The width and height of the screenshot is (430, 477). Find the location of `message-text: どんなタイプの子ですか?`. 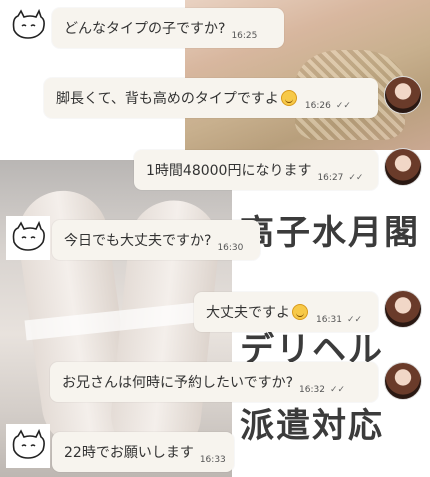

message-text: どんなタイプの子ですか? is located at coordinates (145, 29).